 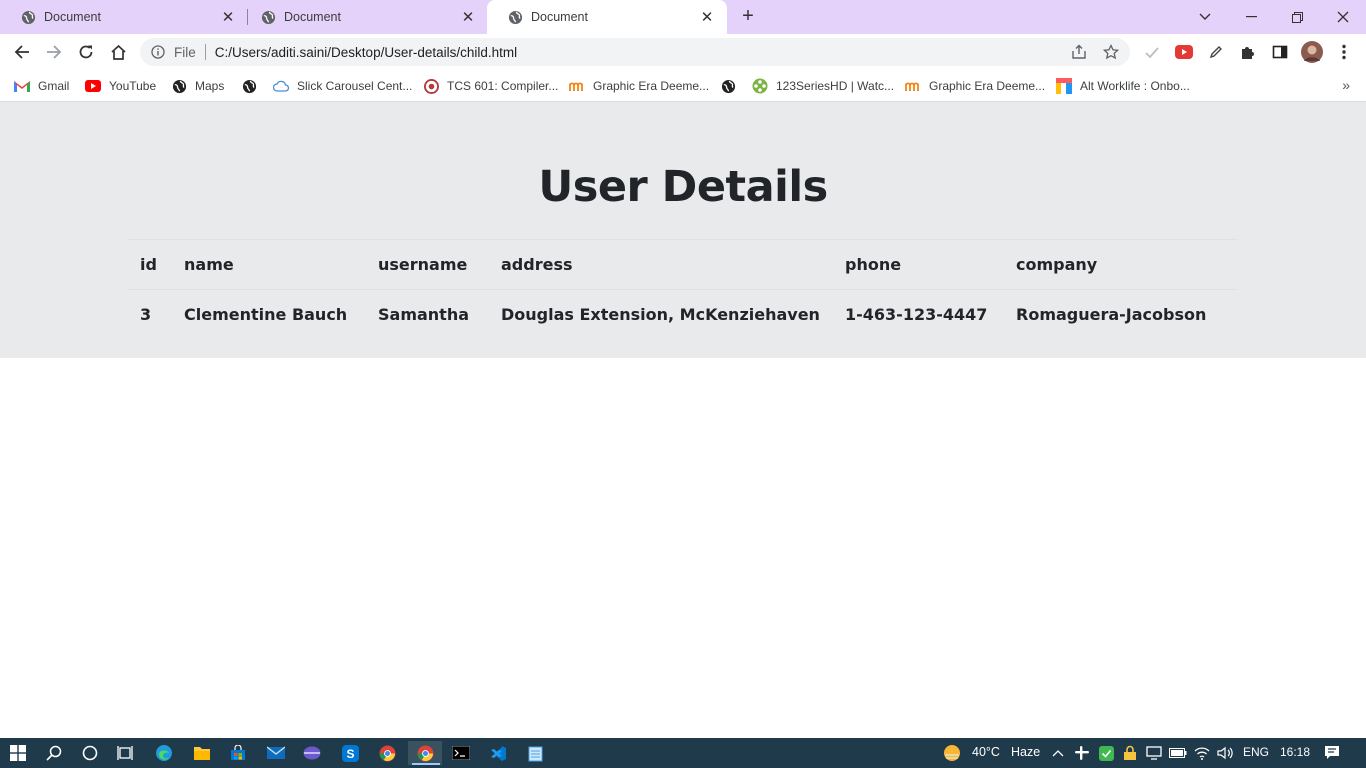 What do you see at coordinates (185, 52) in the screenshot?
I see `scheme-label: File` at bounding box center [185, 52].